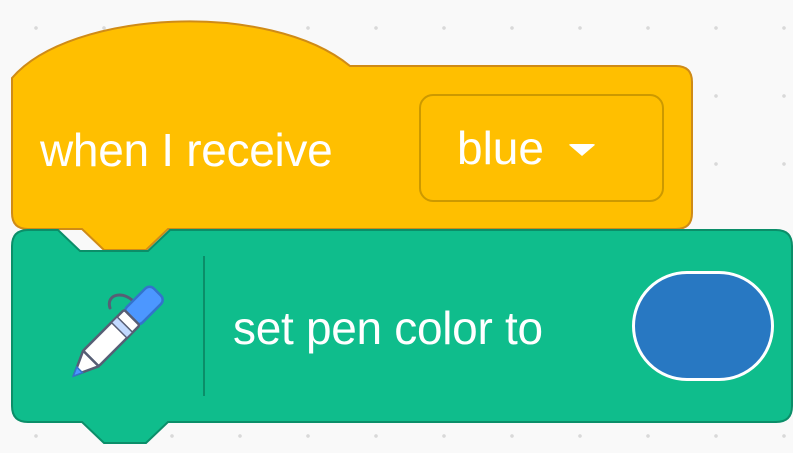 The width and height of the screenshot is (793, 453). What do you see at coordinates (388, 328) in the screenshot?
I see `set-pen-color-label: set pen color to` at bounding box center [388, 328].